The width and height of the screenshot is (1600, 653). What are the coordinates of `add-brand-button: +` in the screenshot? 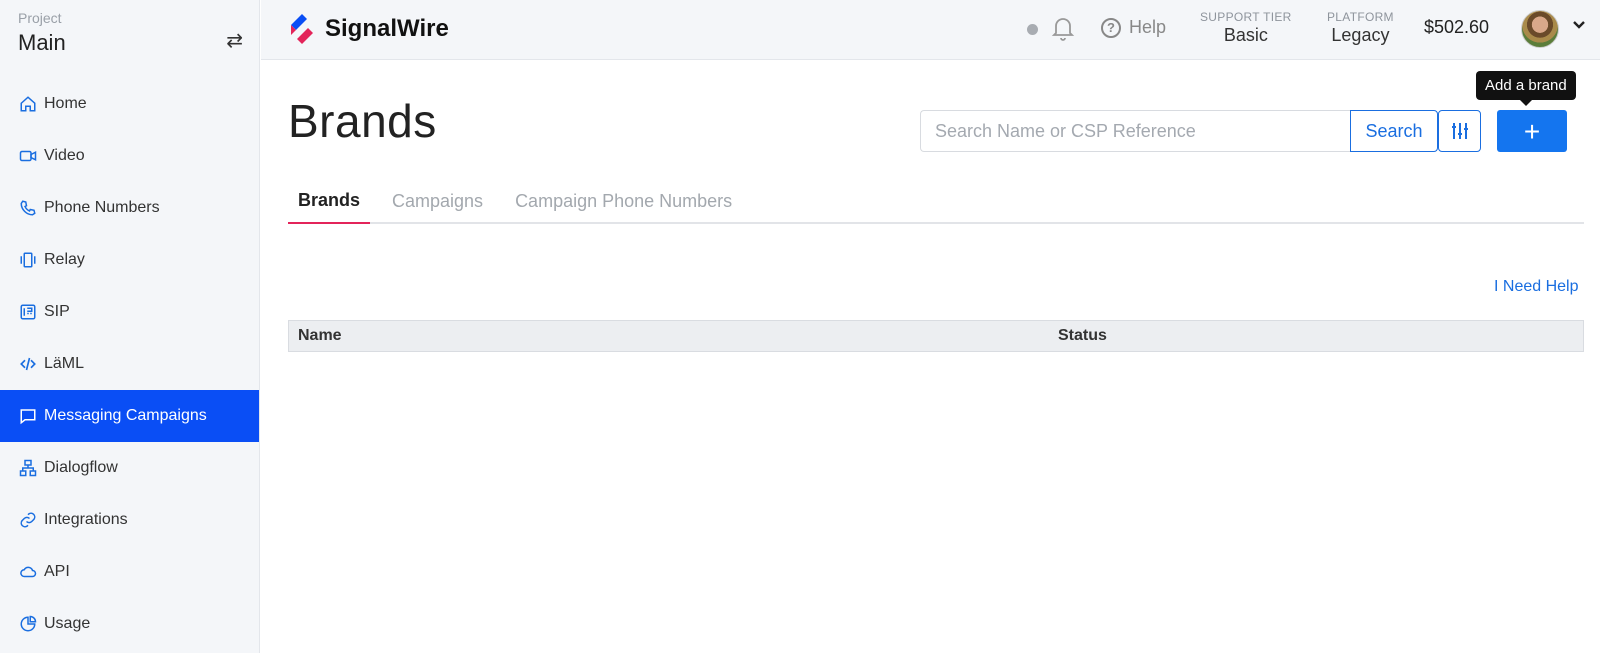 It's located at (1532, 131).